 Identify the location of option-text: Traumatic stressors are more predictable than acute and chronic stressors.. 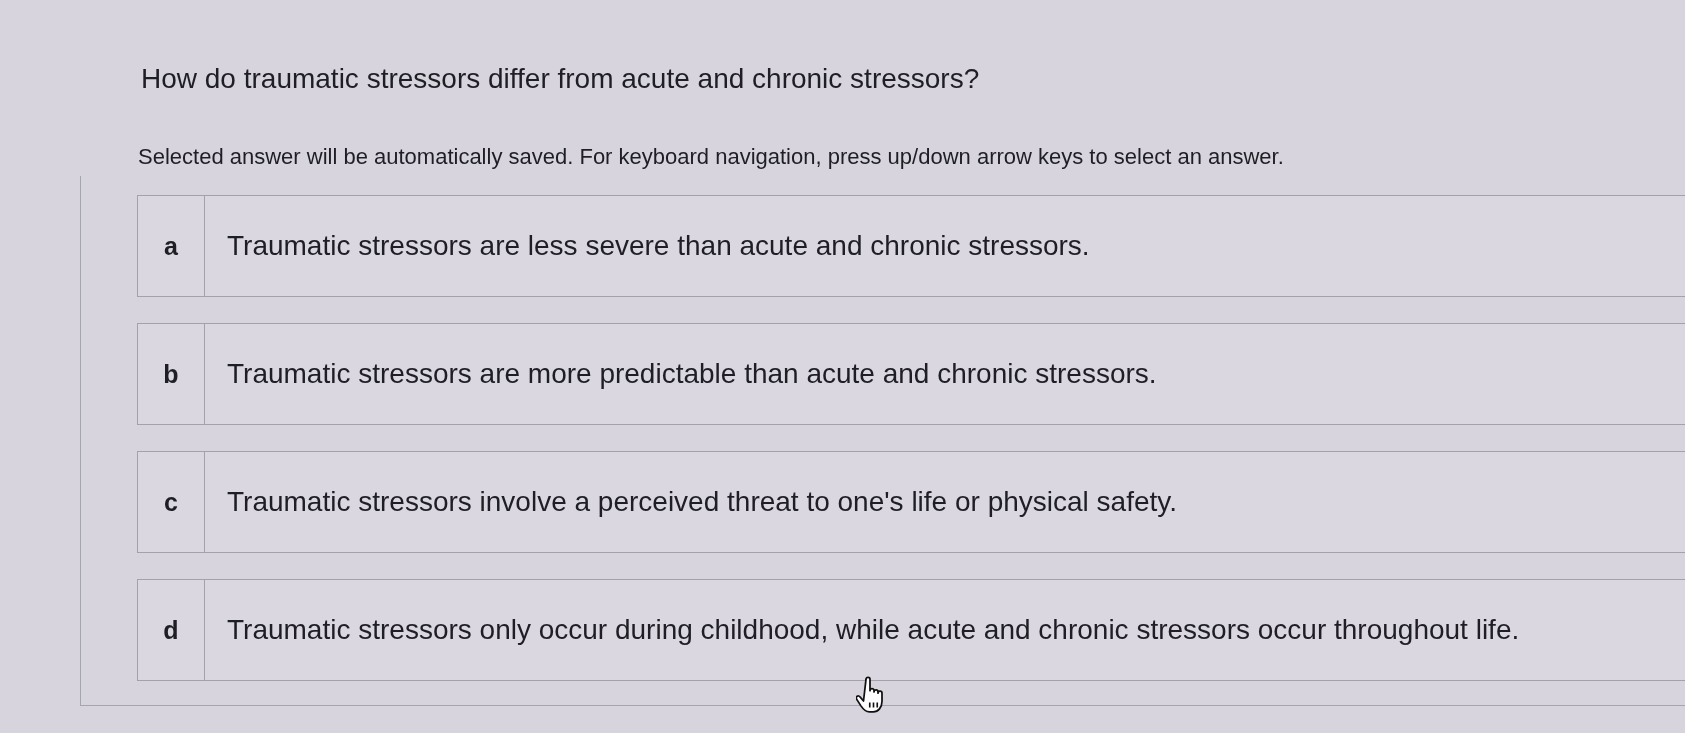
(692, 374).